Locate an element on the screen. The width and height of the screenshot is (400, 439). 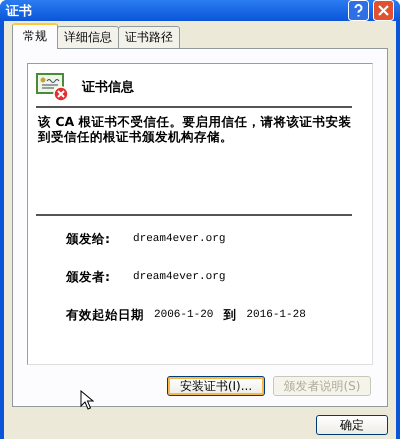
end-date: 2016-1-28 is located at coordinates (276, 315).